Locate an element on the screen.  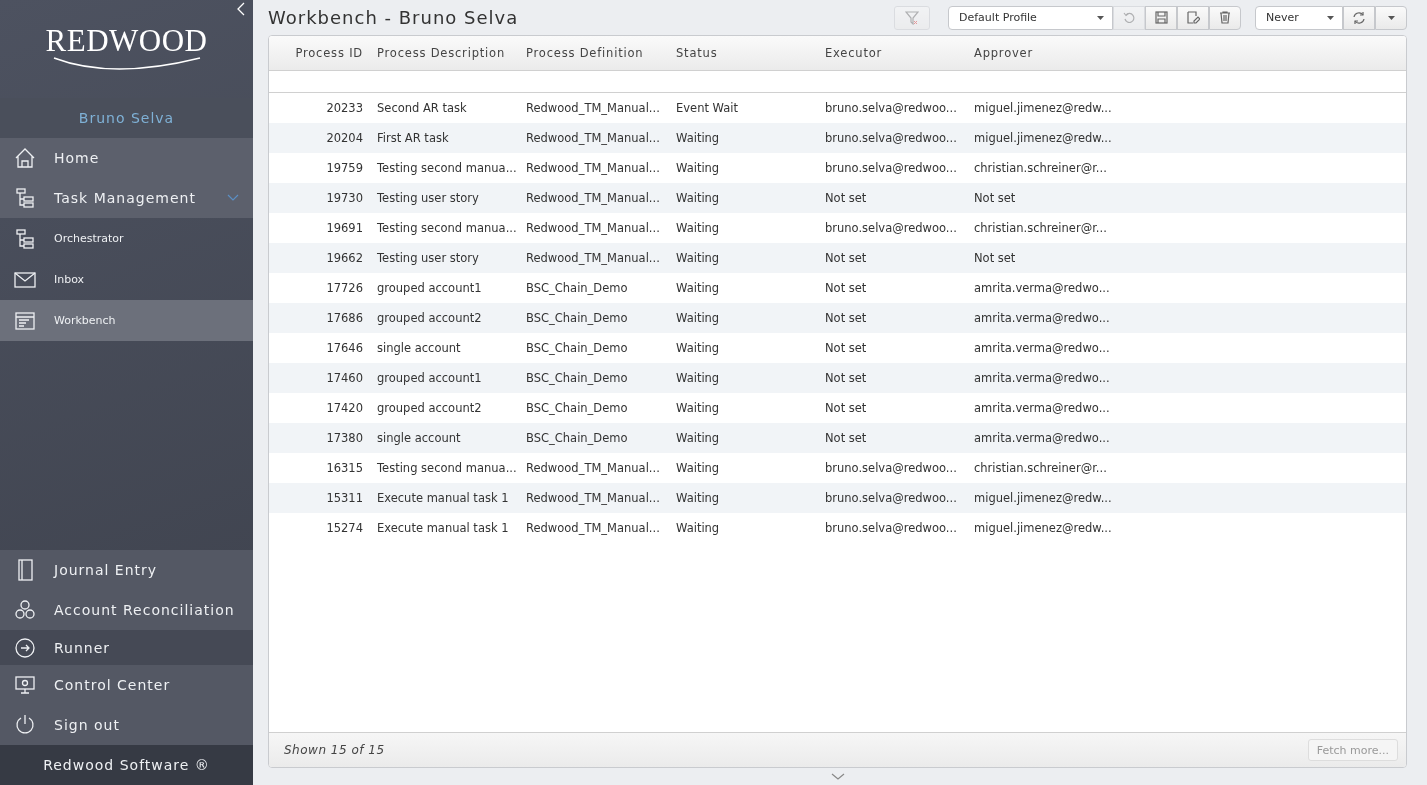
list-window-icon is located at coordinates (25, 320).